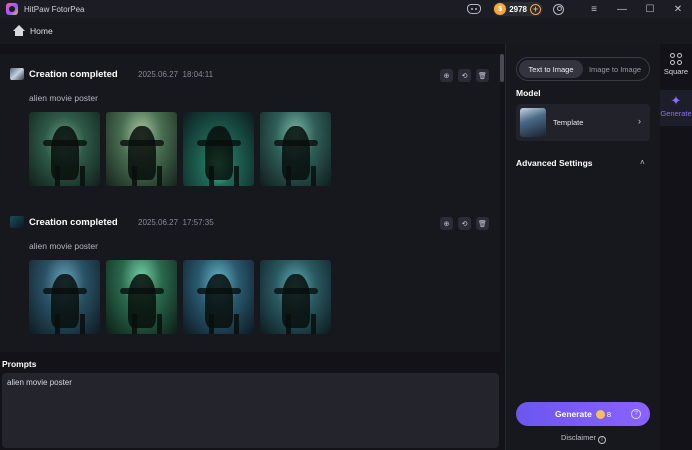 This screenshot has width=692, height=450. I want to click on tab-text-to-image: Text to Image, so click(551, 69).